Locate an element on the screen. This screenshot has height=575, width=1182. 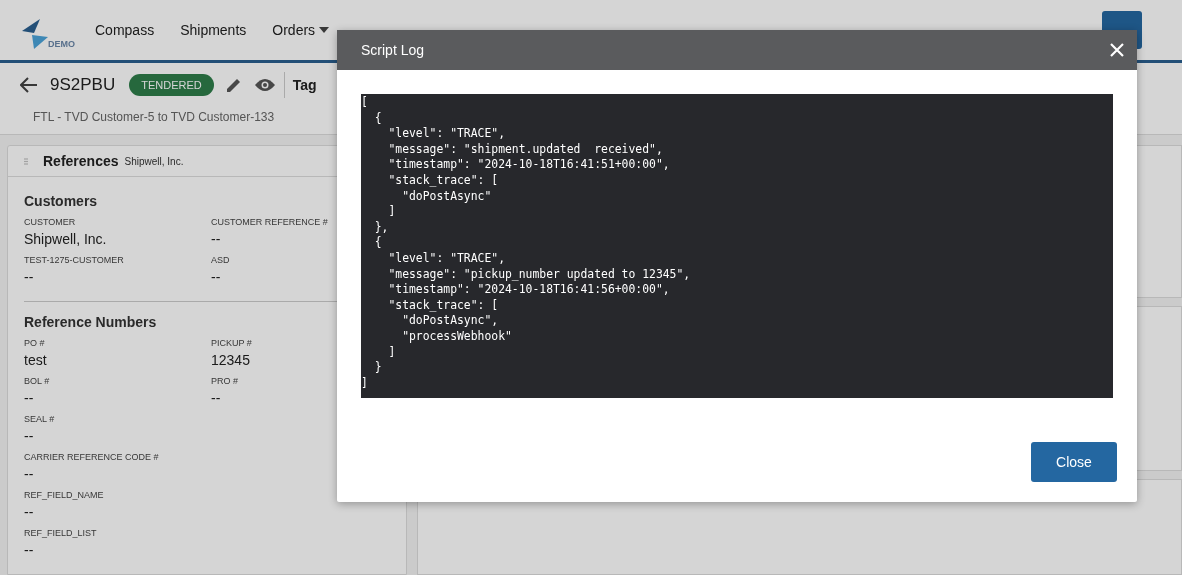
field-label: REF_FIELD_LIST is located at coordinates (60, 533).